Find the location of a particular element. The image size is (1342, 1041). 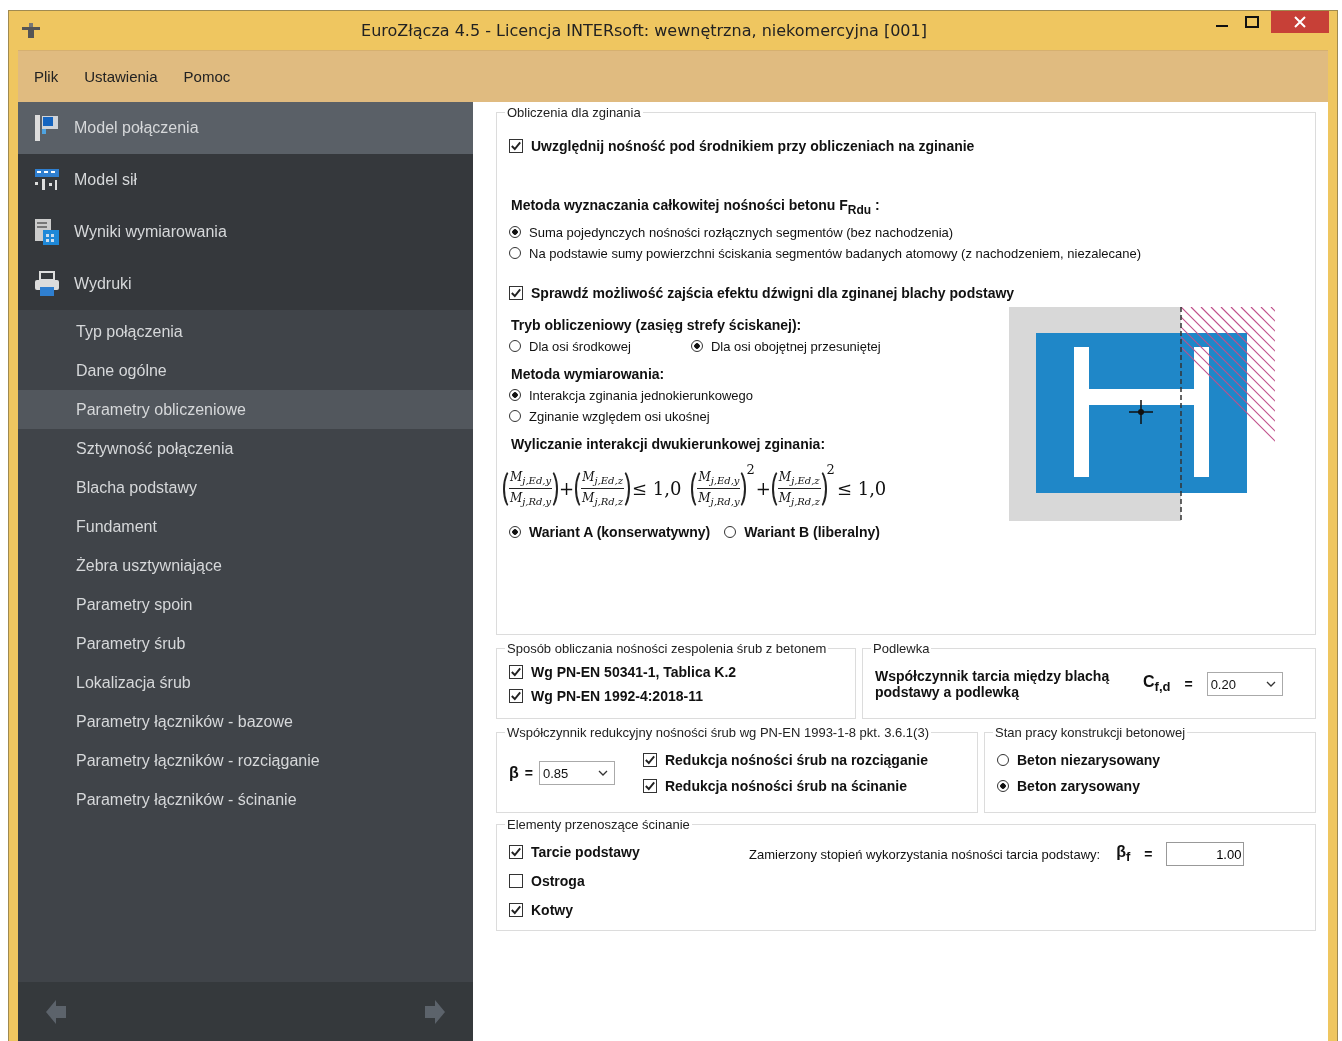

sidebar-item: Żebra usztywniające is located at coordinates (245, 565).